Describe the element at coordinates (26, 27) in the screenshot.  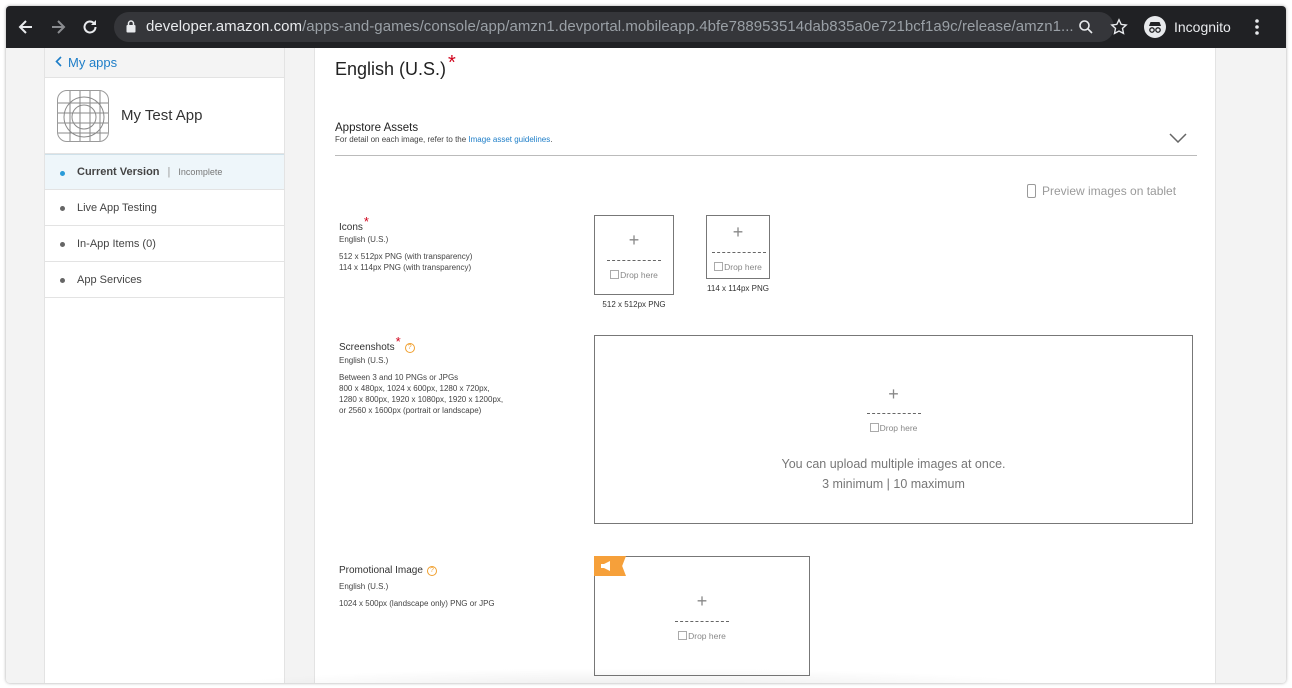
I see `back-arrow-icon` at that location.